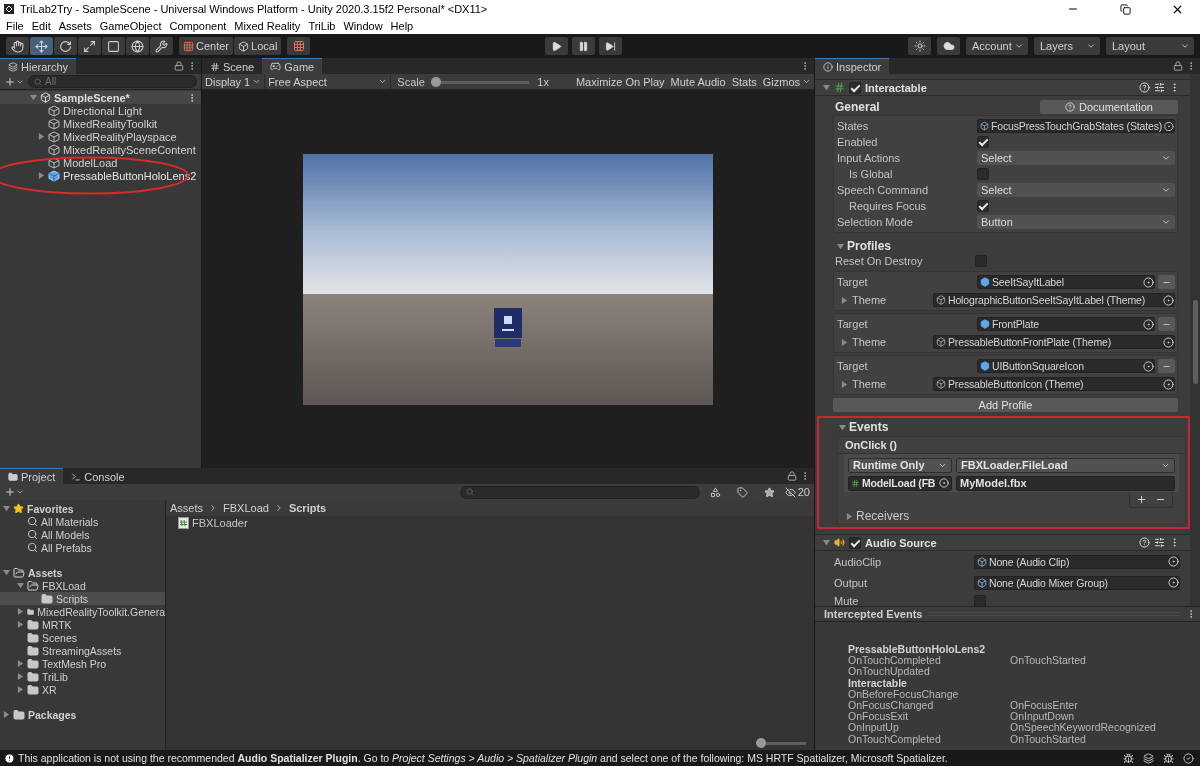 The image size is (1200, 766). Describe the element at coordinates (64, 585) in the screenshot. I see `tree-item: FBXLoad` at that location.